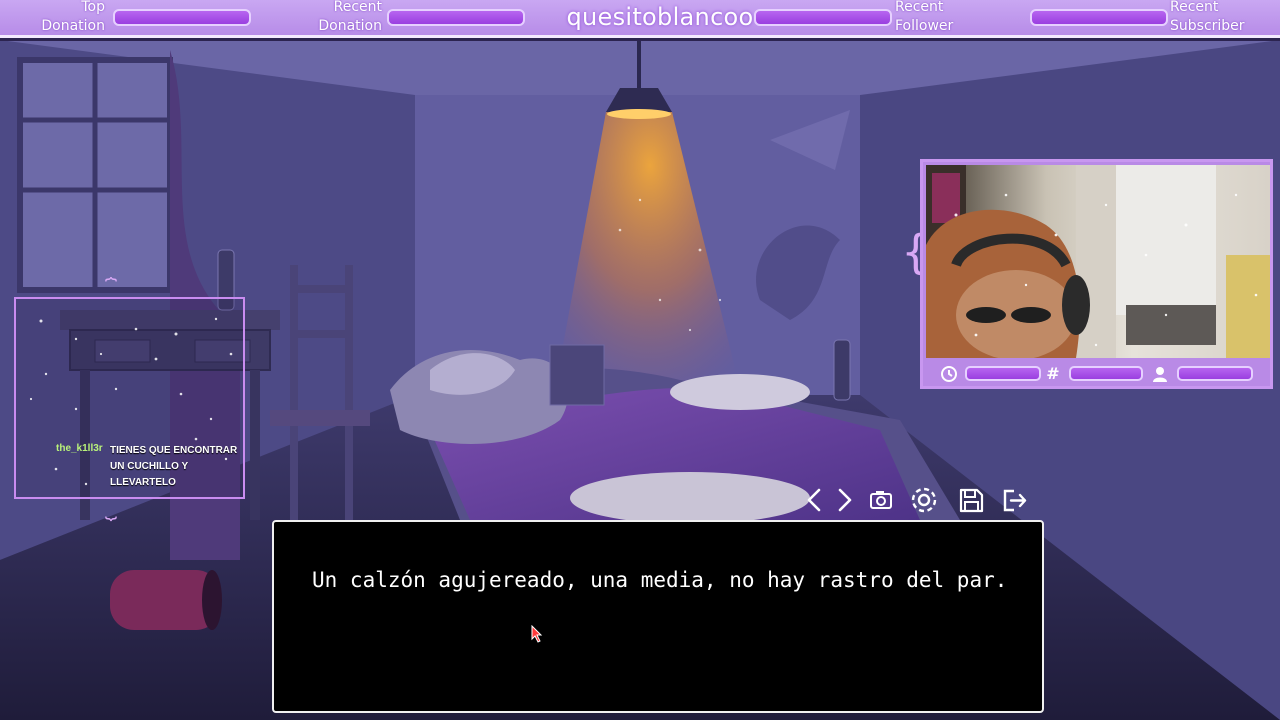 This screenshot has height=720, width=1280. What do you see at coordinates (660, 17) in the screenshot?
I see `channel-name: quesitoblancoo` at bounding box center [660, 17].